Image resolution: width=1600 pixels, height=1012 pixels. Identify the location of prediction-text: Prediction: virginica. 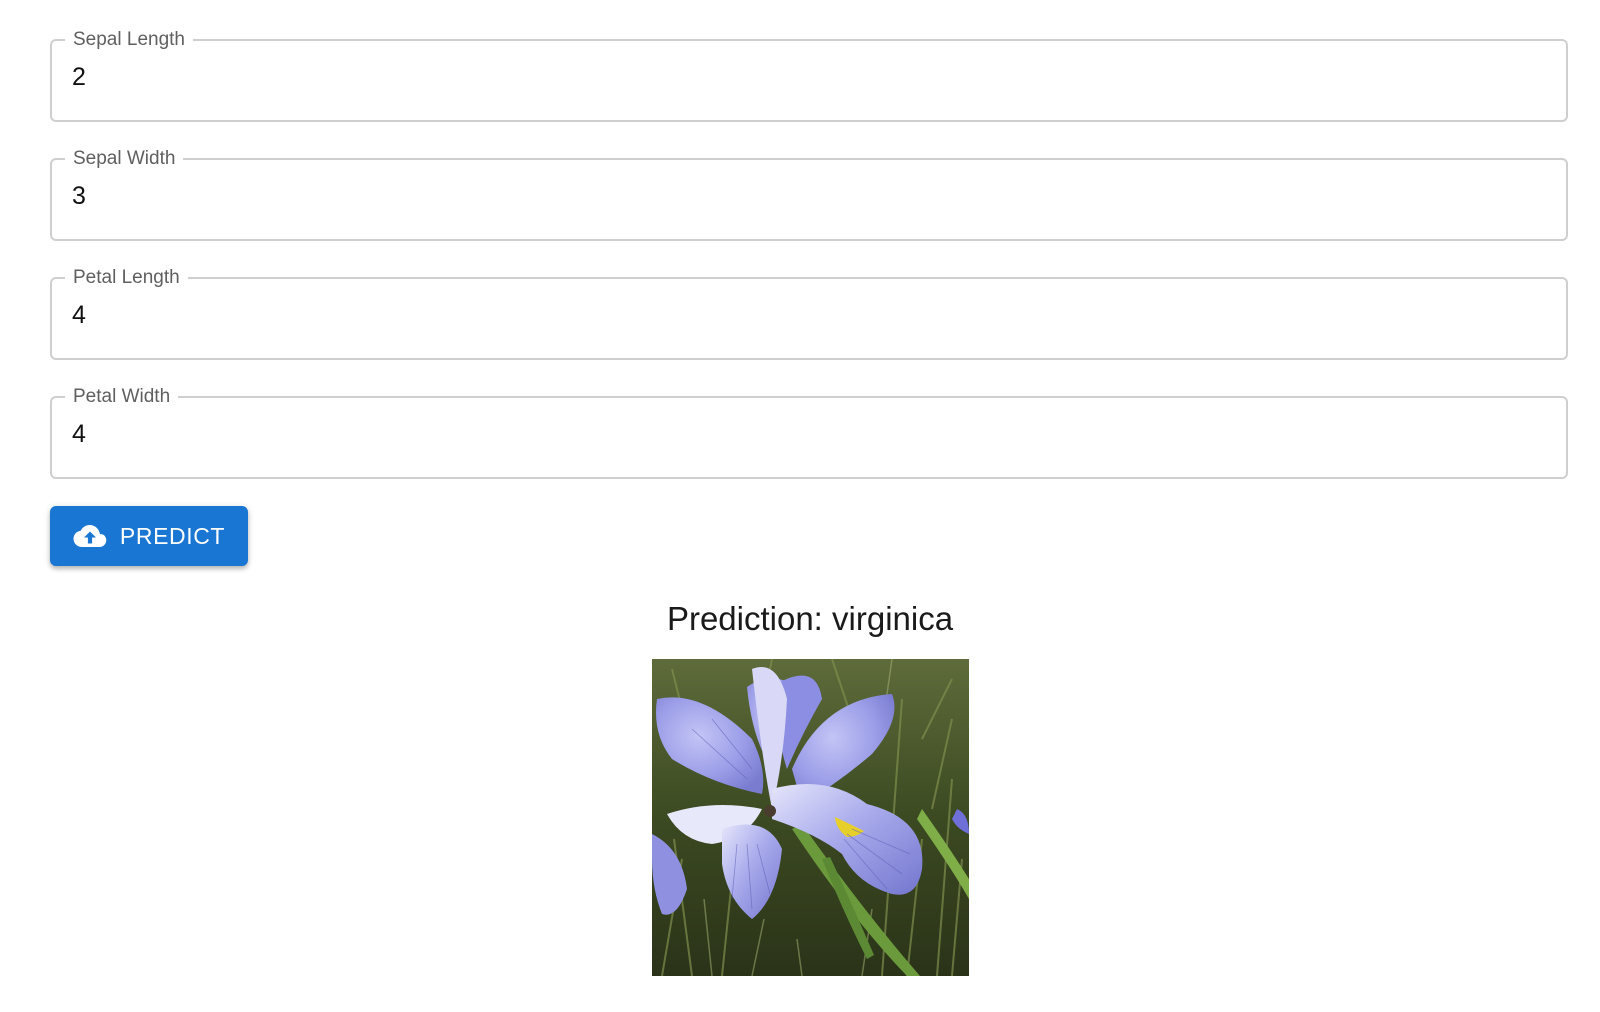
(810, 618).